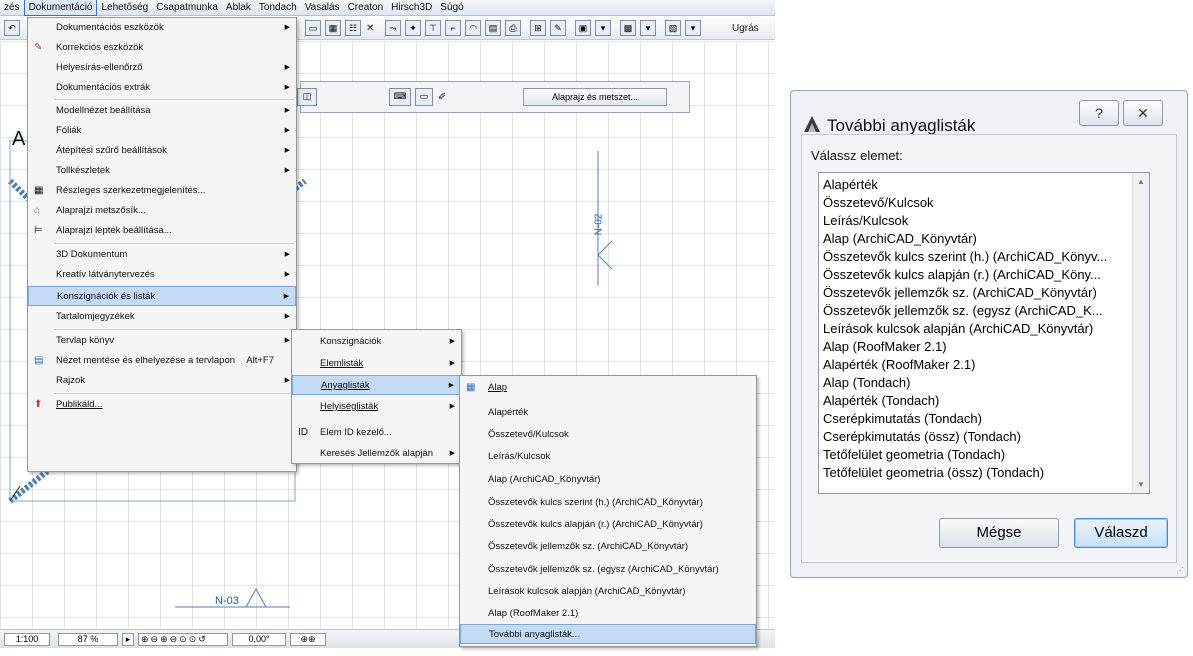  Describe the element at coordinates (538, 28) in the screenshot. I see `toolbar-window-icon: ⊞` at that location.